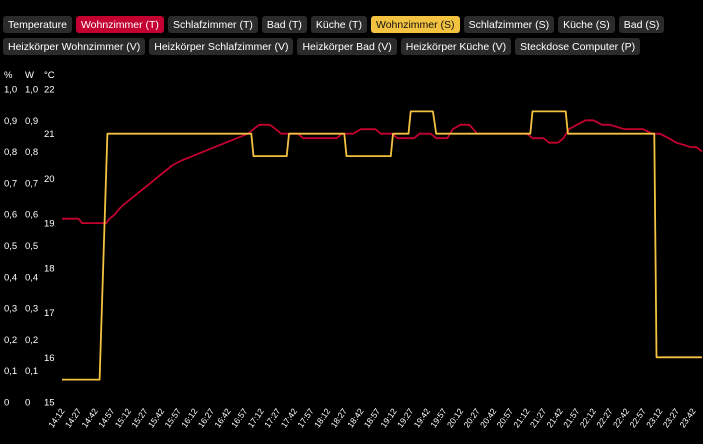 Image resolution: width=703 pixels, height=444 pixels. What do you see at coordinates (289, 417) in the screenshot?
I see `x-tick-label: 17:42` at bounding box center [289, 417].